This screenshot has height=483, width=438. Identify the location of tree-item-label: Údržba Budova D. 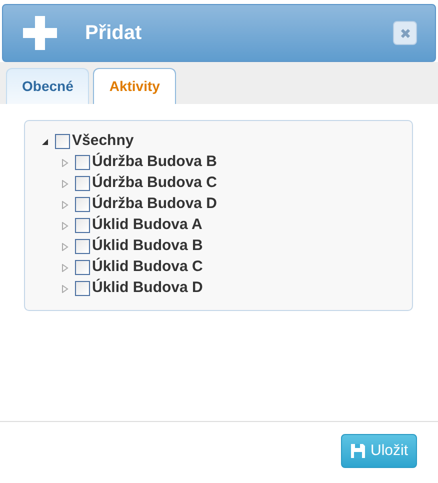
(155, 204).